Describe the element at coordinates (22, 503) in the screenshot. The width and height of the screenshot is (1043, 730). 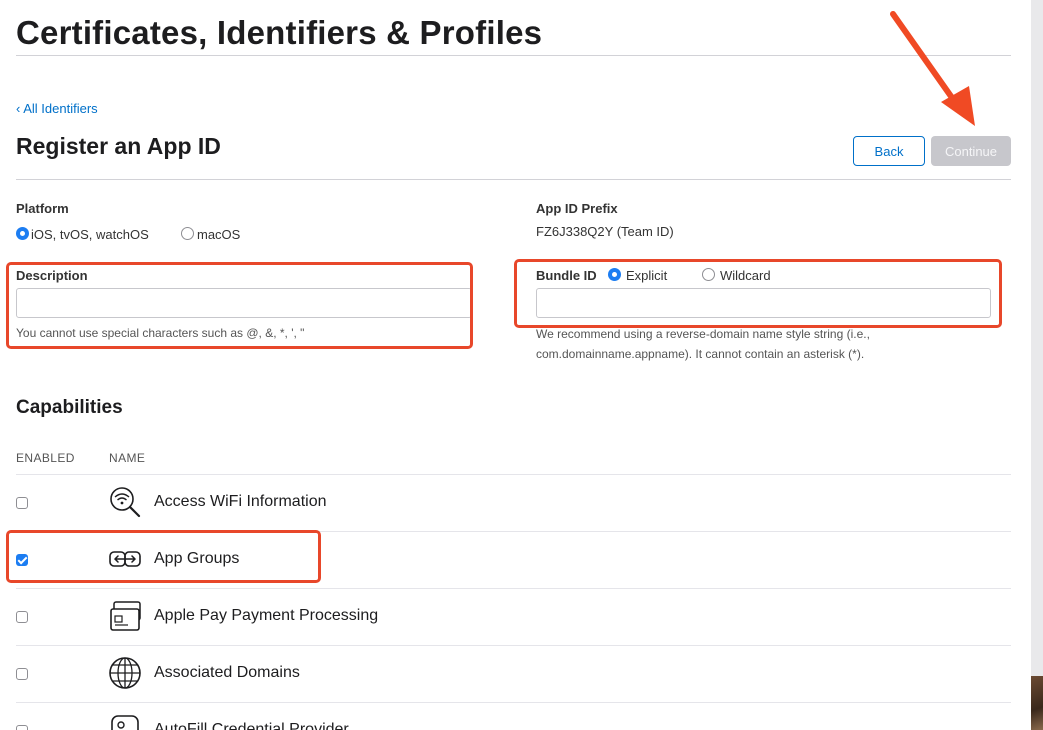
I see `capability-checkbox-access-wifi` at that location.